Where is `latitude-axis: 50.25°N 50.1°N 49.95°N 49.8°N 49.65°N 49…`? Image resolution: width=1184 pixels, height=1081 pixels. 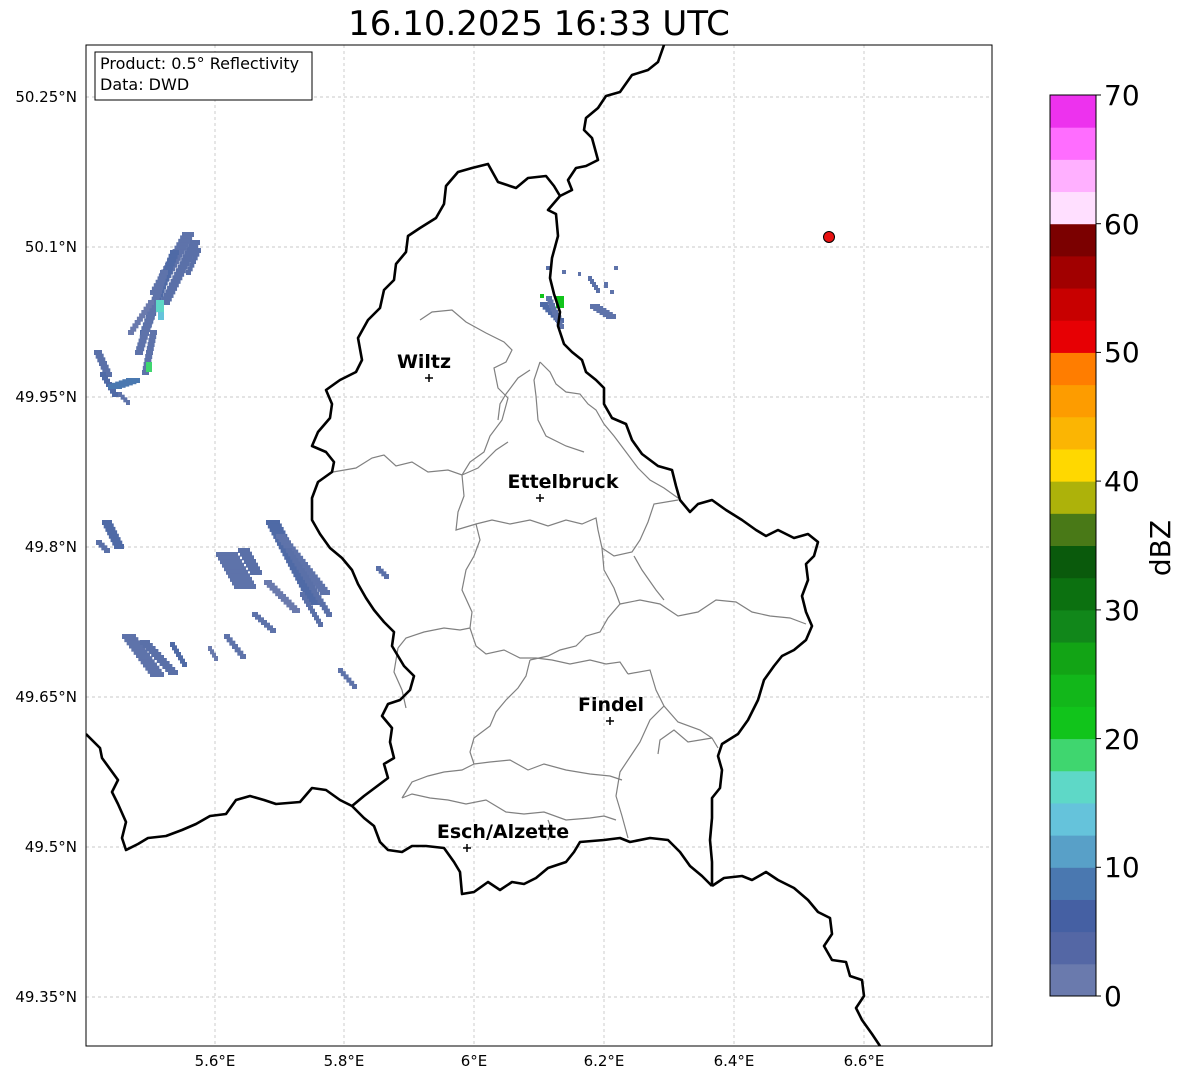
latitude-axis: 50.25°N 50.1°N 49.95°N 49.8°N 49.65°N 49… is located at coordinates (46, 547).